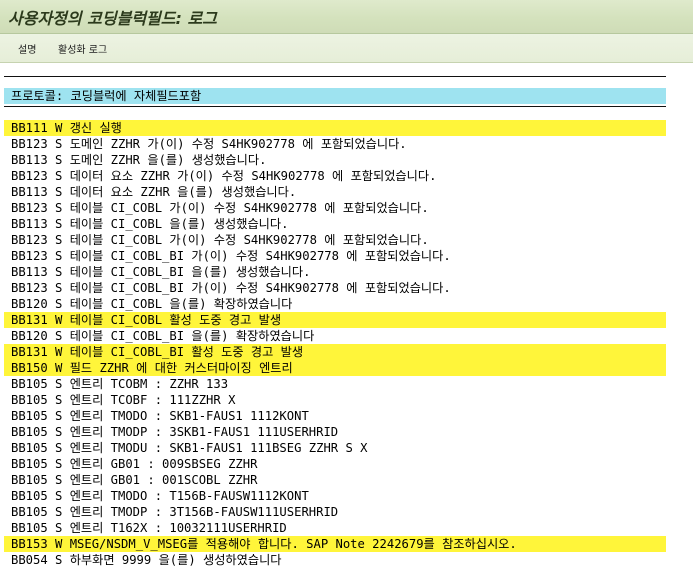  What do you see at coordinates (112, 18) in the screenshot?
I see `window-title: 사용자정의 코딩블럭필드: 로그` at bounding box center [112, 18].